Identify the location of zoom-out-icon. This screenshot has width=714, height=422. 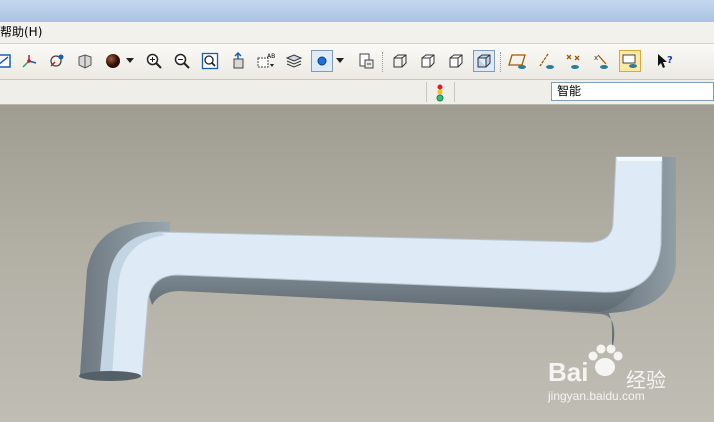
(182, 61).